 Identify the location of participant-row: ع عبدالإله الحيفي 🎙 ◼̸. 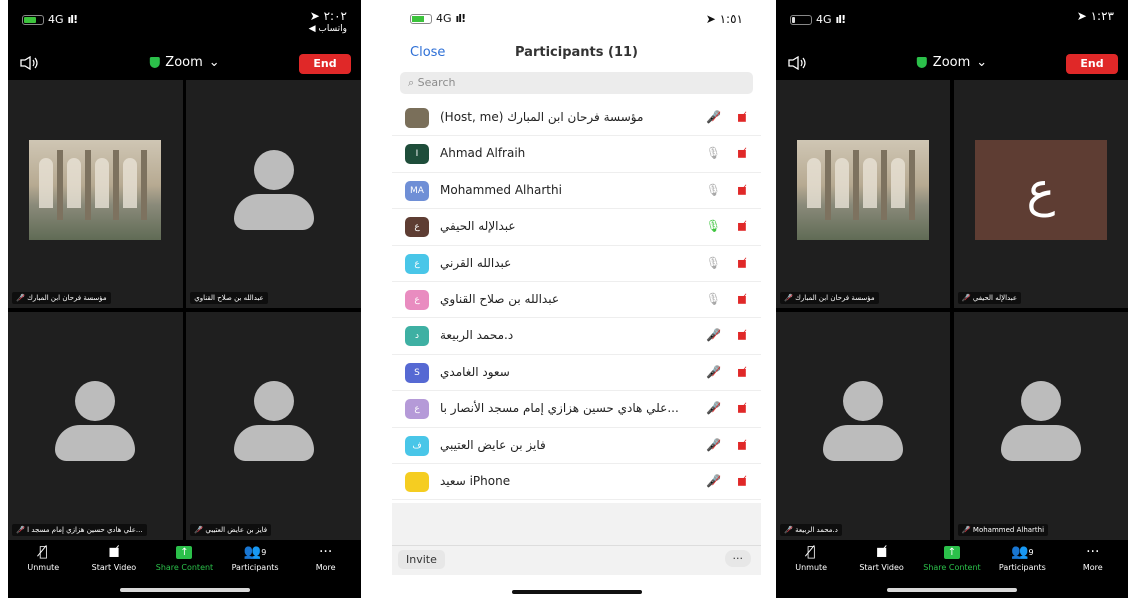
(576, 227).